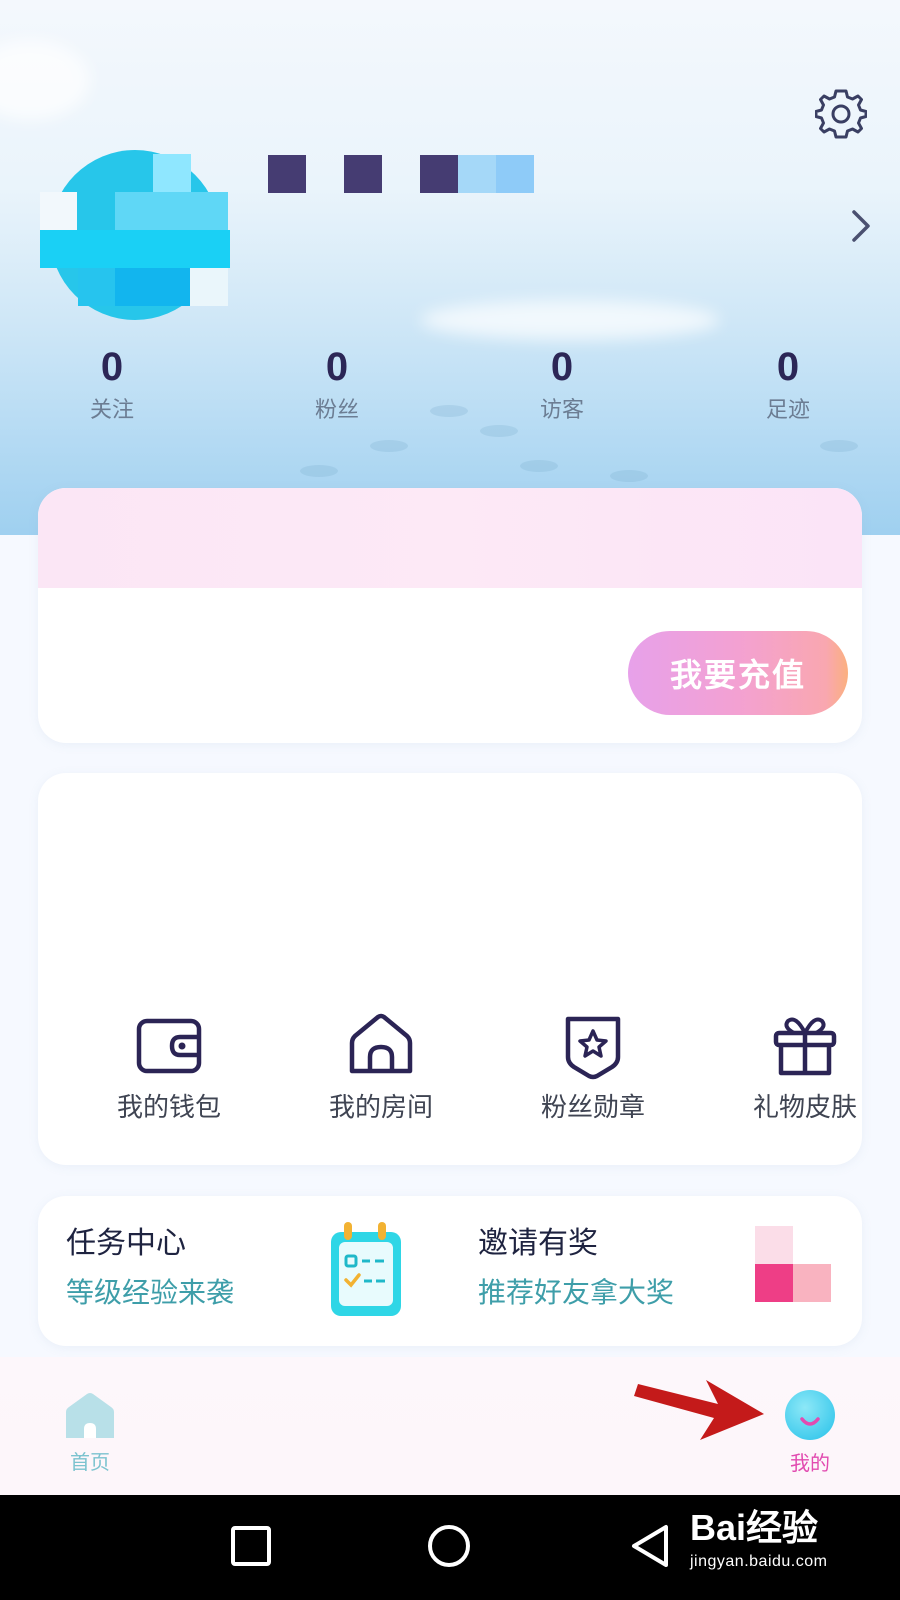  I want to click on invite-entry: 邀请有奖 推荐好友拿大奖, so click(656, 1271).